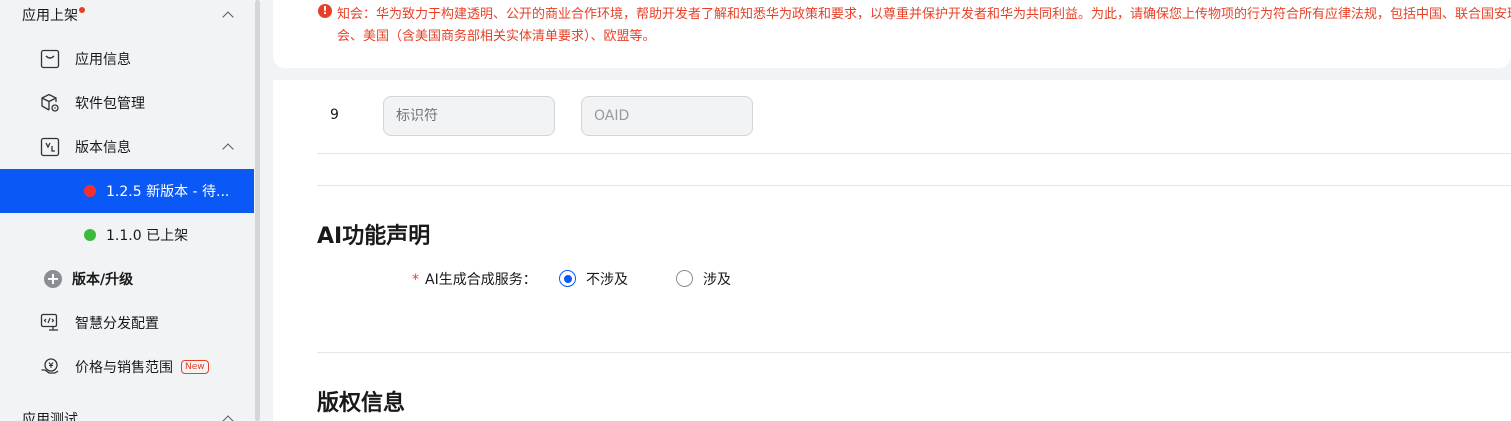  I want to click on radio-label-not-involved: 不涉及, so click(607, 279).